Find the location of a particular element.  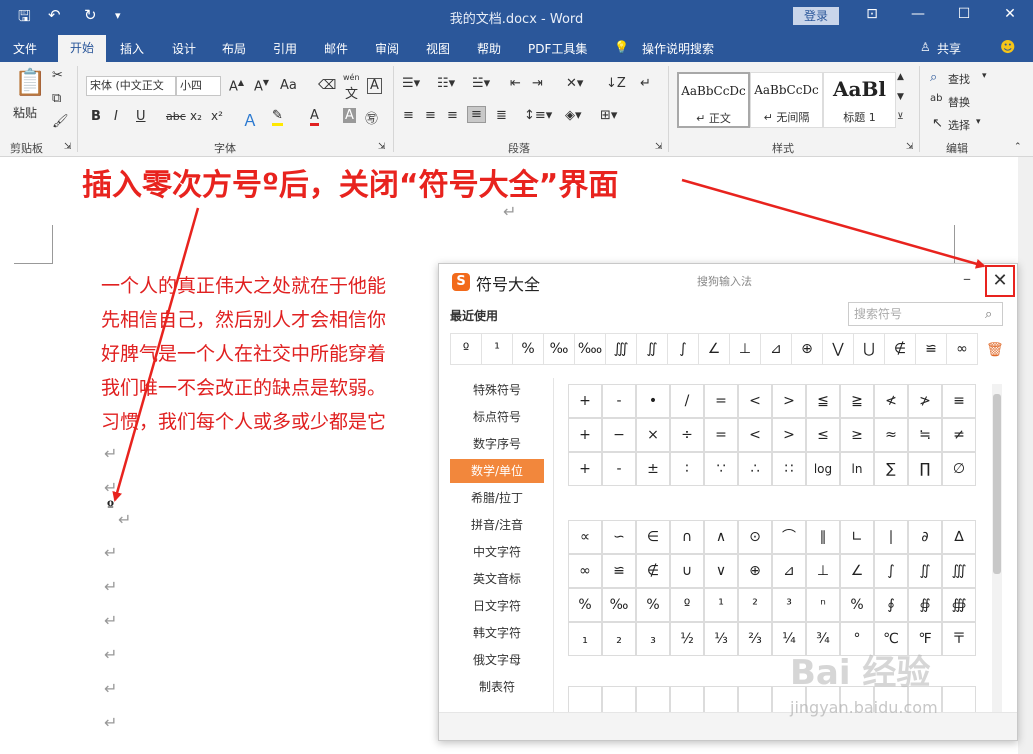

symbol-cell: ∑ is located at coordinates (891, 469).